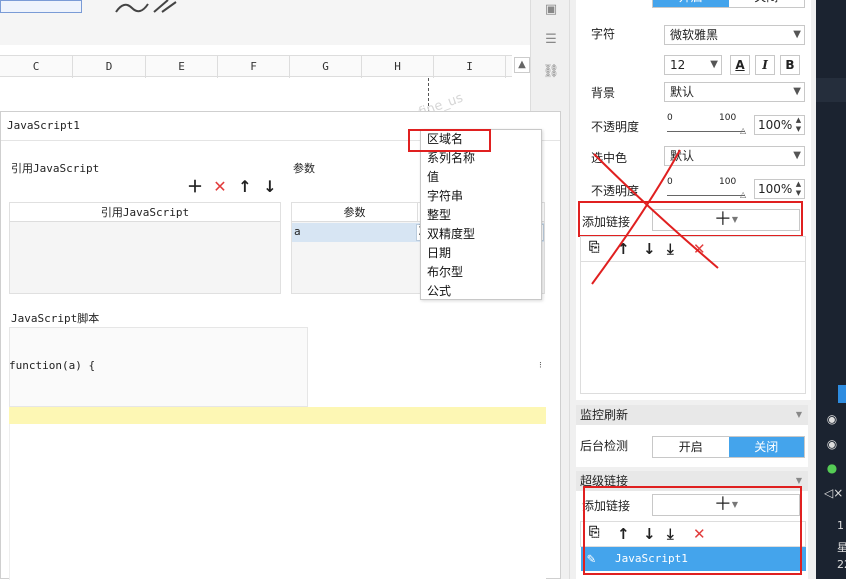 The height and width of the screenshot is (580, 846). I want to click on option-boolean: 布尔型, so click(445, 272).